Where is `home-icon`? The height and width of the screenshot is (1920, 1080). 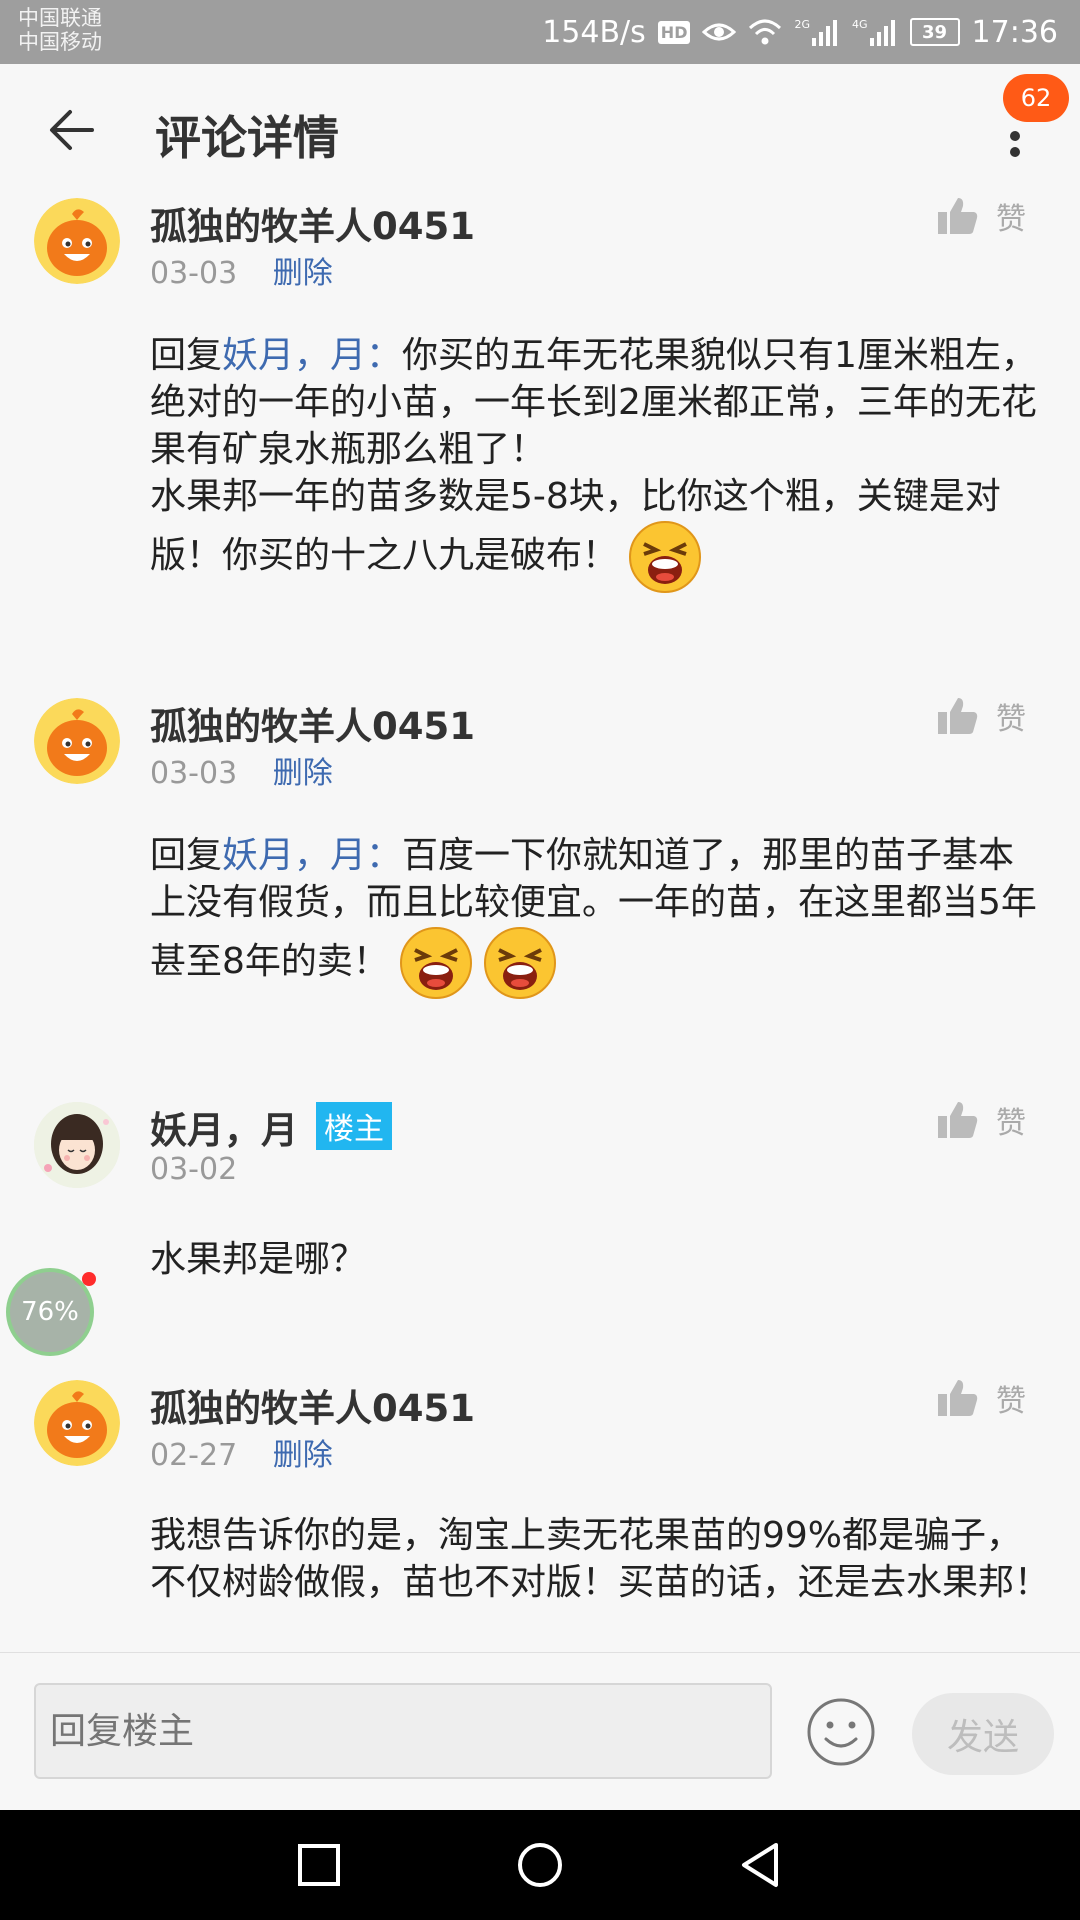 home-icon is located at coordinates (540, 1865).